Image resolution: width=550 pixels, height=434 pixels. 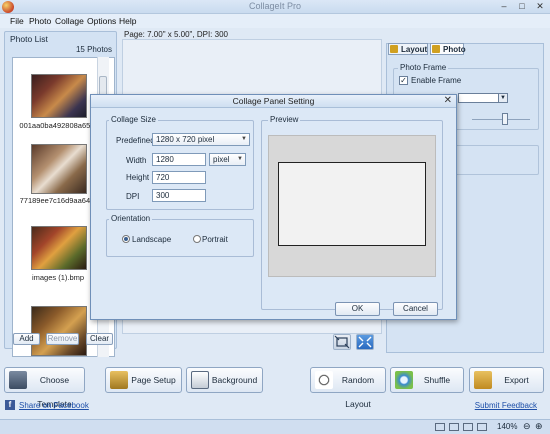 I want to click on preview-area, so click(x=352, y=206).